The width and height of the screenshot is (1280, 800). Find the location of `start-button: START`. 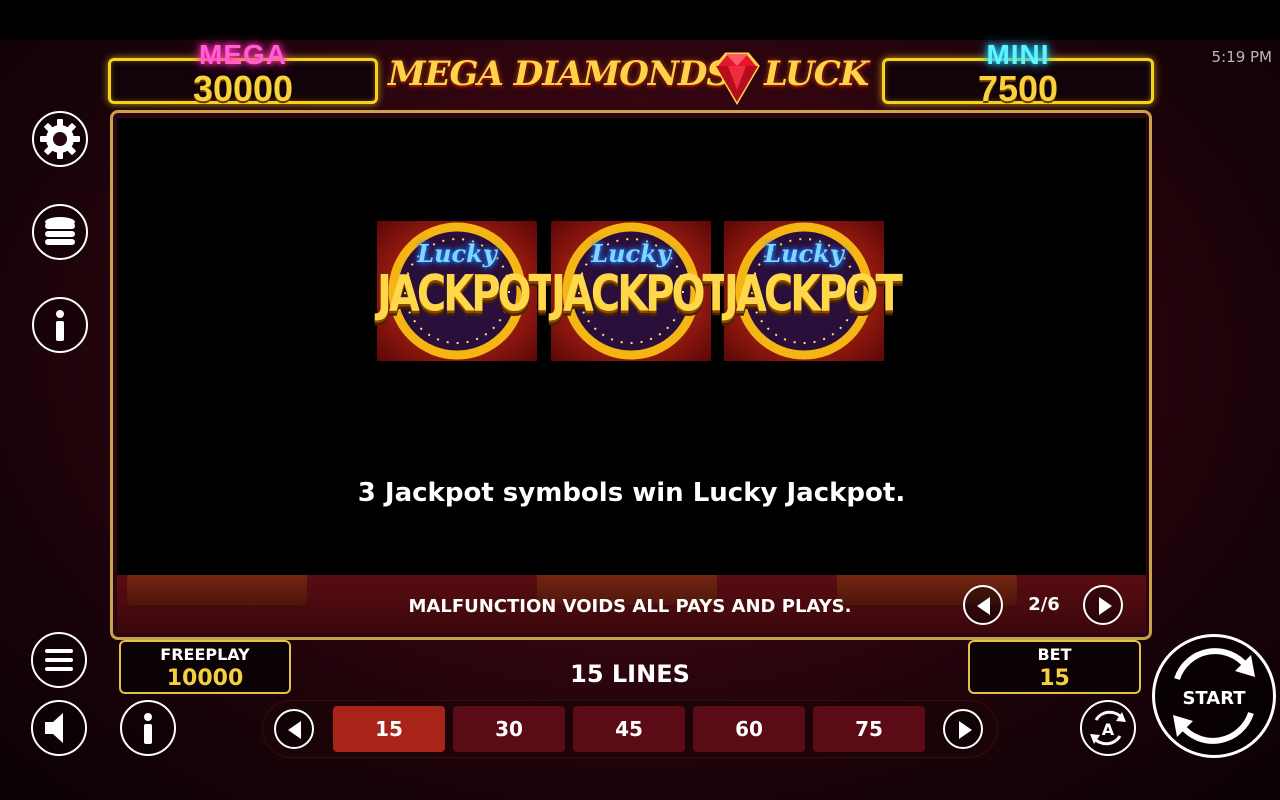

start-button: START is located at coordinates (1214, 696).